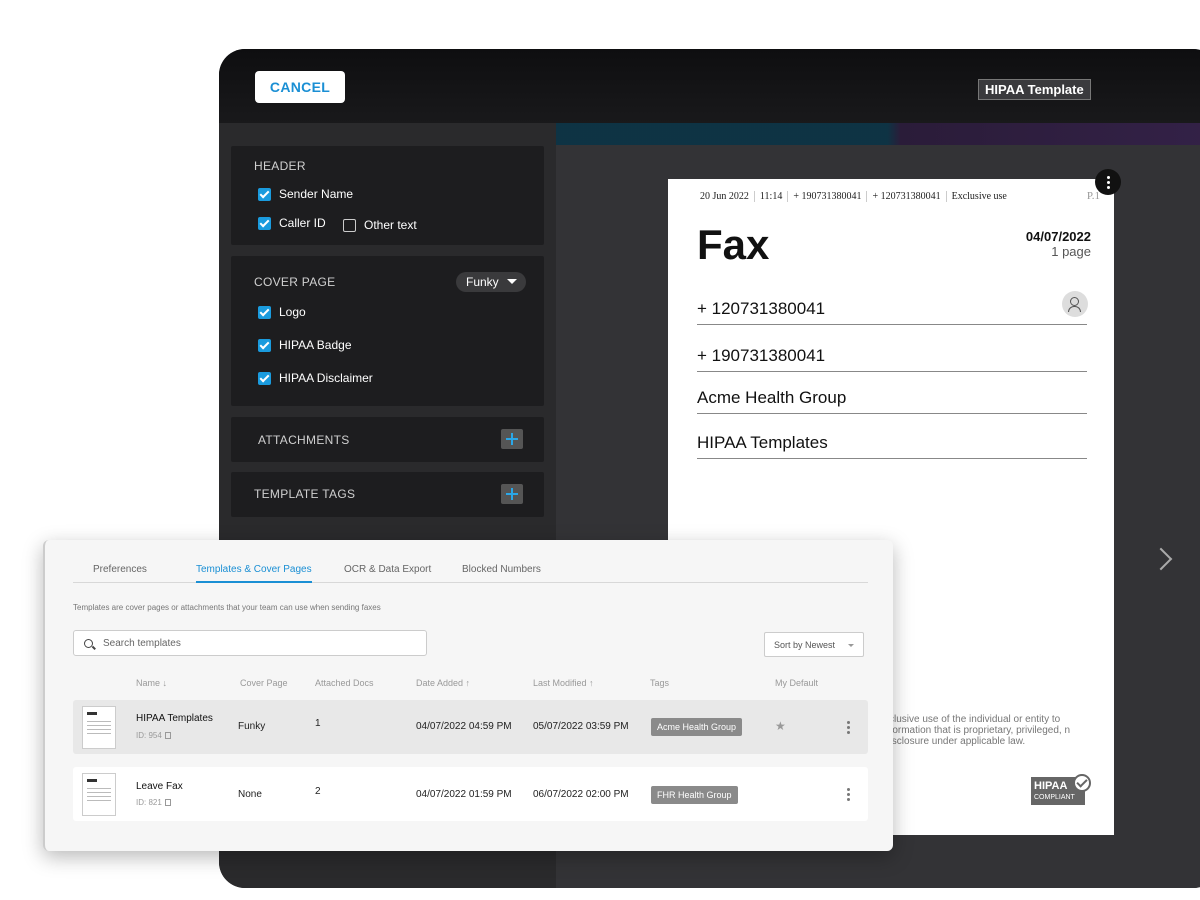 This screenshot has height=900, width=1200. I want to click on fax-meta-note: Exclusive use, so click(978, 196).